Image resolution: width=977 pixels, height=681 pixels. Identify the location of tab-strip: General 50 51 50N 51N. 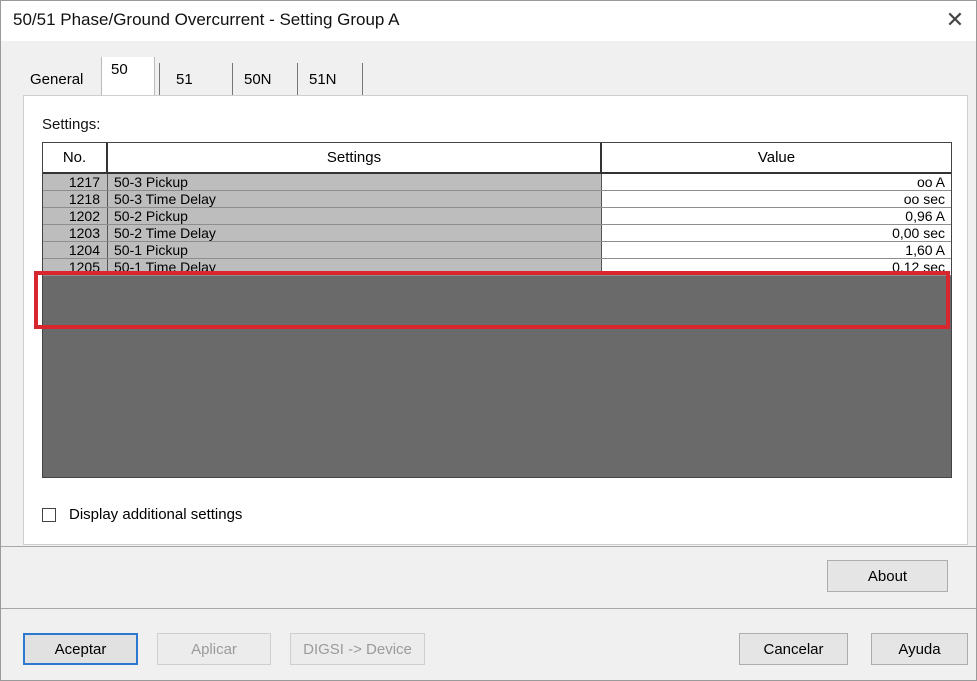
(223, 76).